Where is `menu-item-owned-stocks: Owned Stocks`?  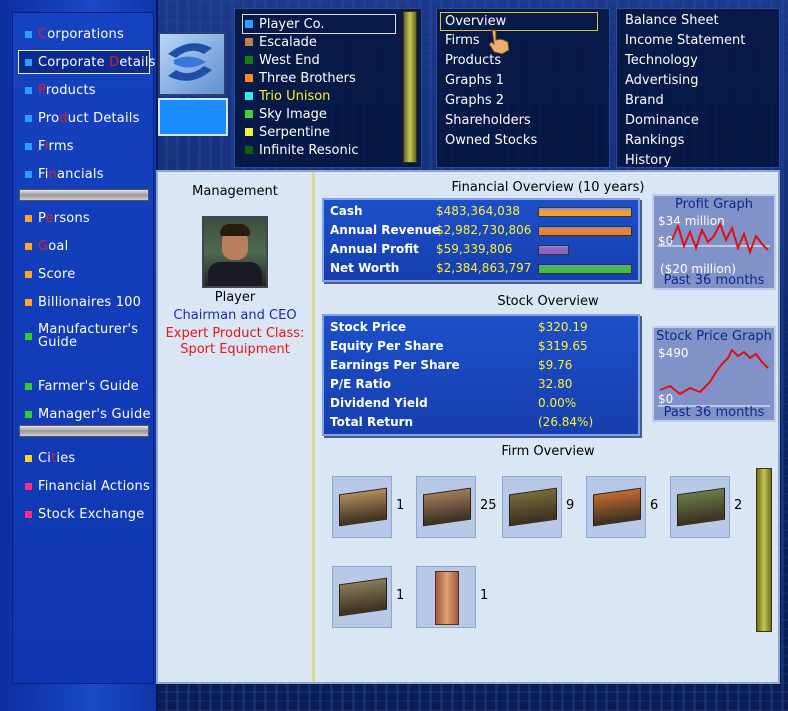
menu-item-owned-stocks: Owned Stocks is located at coordinates (491, 140).